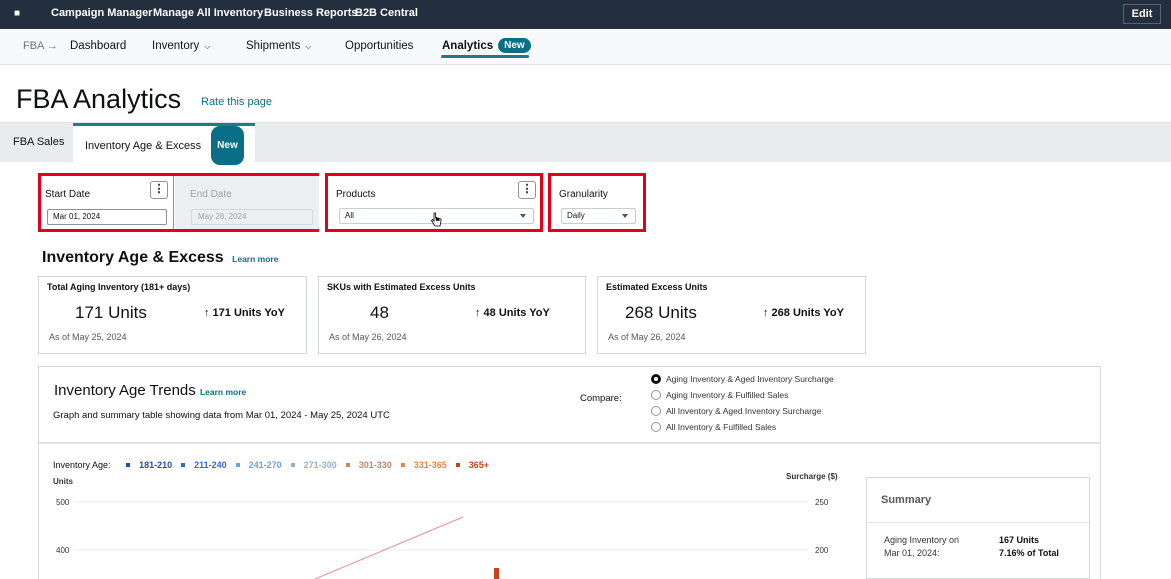 This screenshot has height=579, width=1171. Describe the element at coordinates (33, 46) in the screenshot. I see `nav-root-label: FBA` at that location.